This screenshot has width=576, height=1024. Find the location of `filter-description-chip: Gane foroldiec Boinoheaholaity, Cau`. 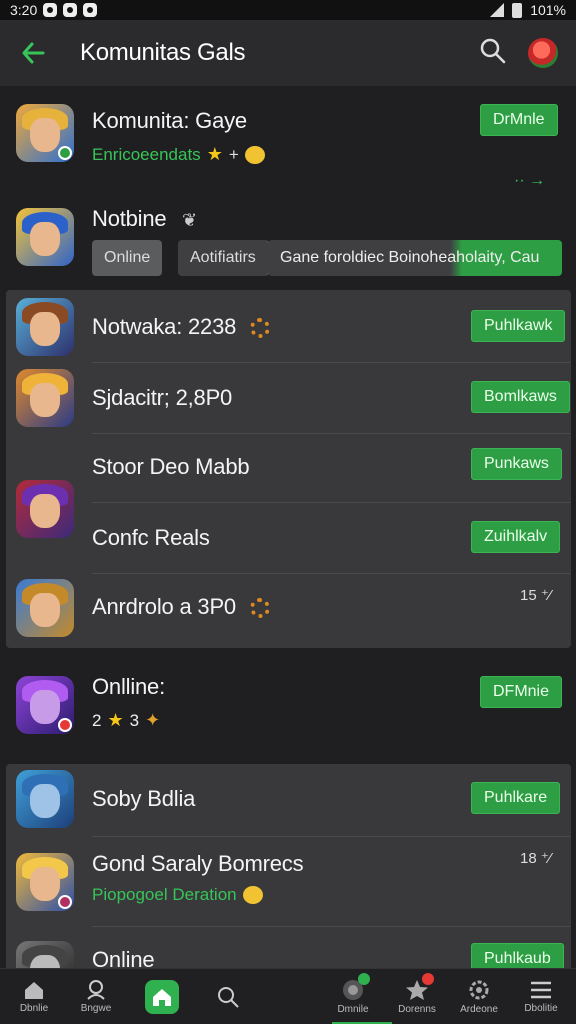

filter-description-chip: Gane foroldiec Boinoheaholaity, Cau is located at coordinates (415, 258).